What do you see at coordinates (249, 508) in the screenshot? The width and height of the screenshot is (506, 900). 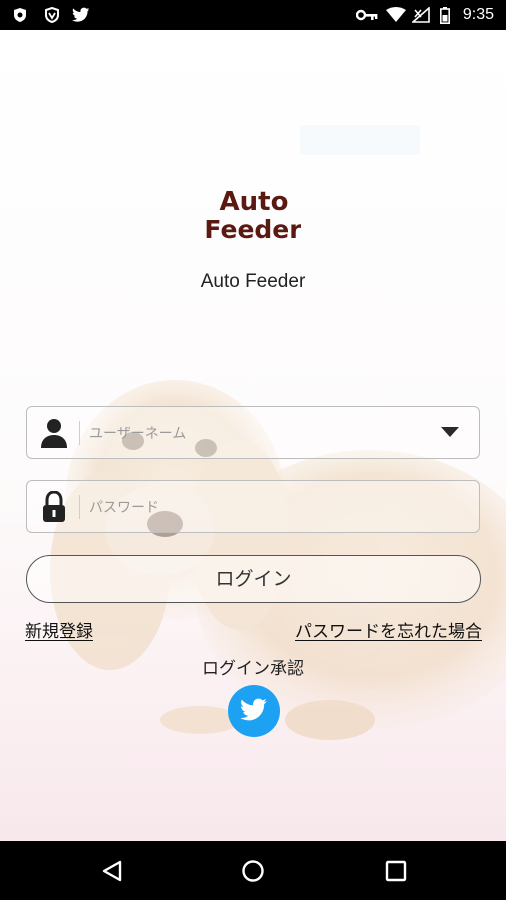 I see `password-input` at bounding box center [249, 508].